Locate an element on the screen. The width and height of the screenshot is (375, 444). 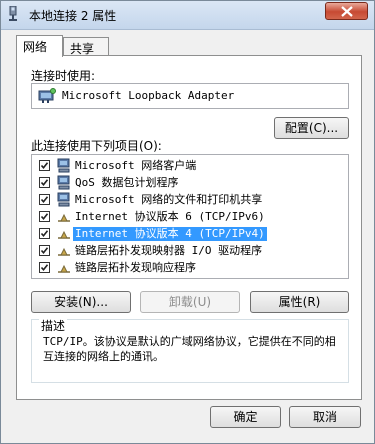
window-title: 本地连接 2 属性 is located at coordinates (73, 16).